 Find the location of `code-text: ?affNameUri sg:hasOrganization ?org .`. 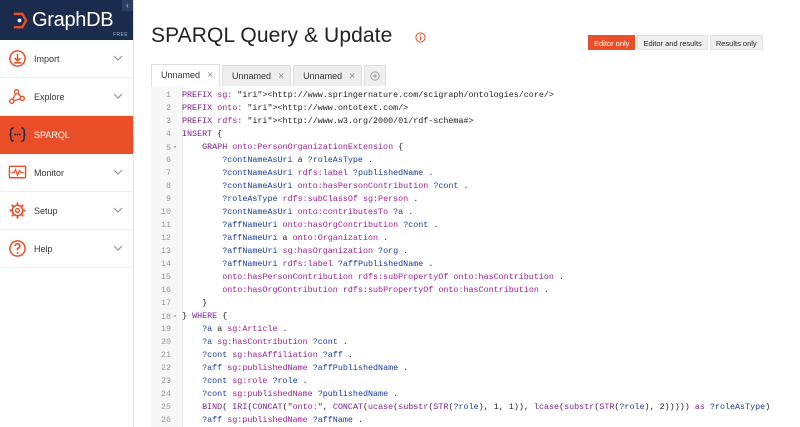

code-text: ?affNameUri sg:hasOrganization ?org . is located at coordinates (315, 251).